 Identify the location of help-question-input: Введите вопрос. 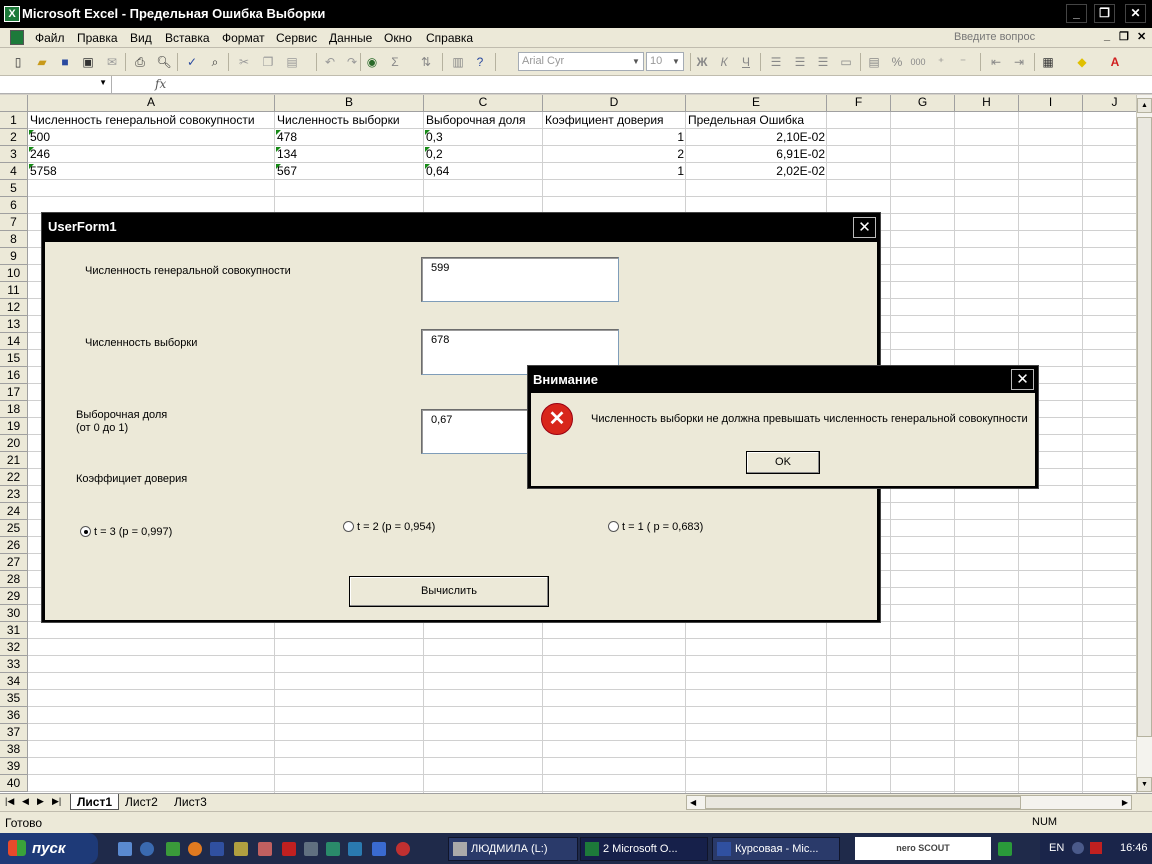
(1023, 38).